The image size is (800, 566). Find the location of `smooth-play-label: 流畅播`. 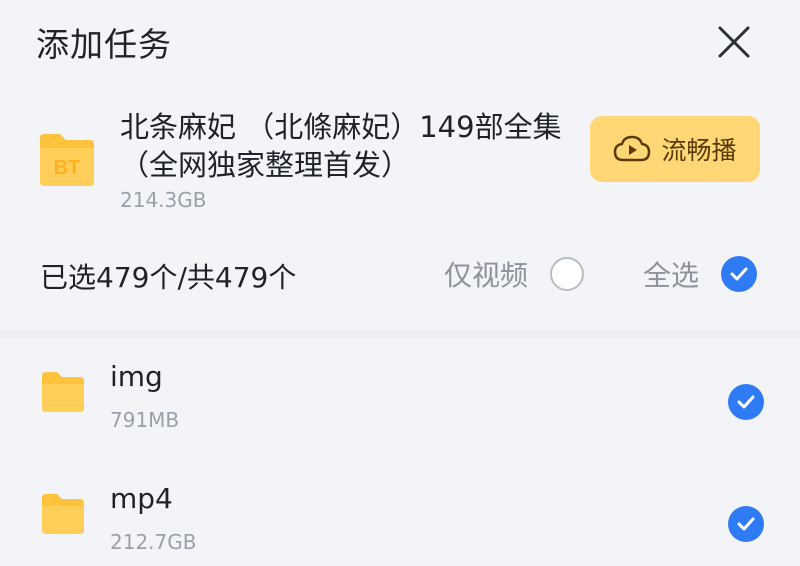

smooth-play-label: 流畅播 is located at coordinates (699, 150).